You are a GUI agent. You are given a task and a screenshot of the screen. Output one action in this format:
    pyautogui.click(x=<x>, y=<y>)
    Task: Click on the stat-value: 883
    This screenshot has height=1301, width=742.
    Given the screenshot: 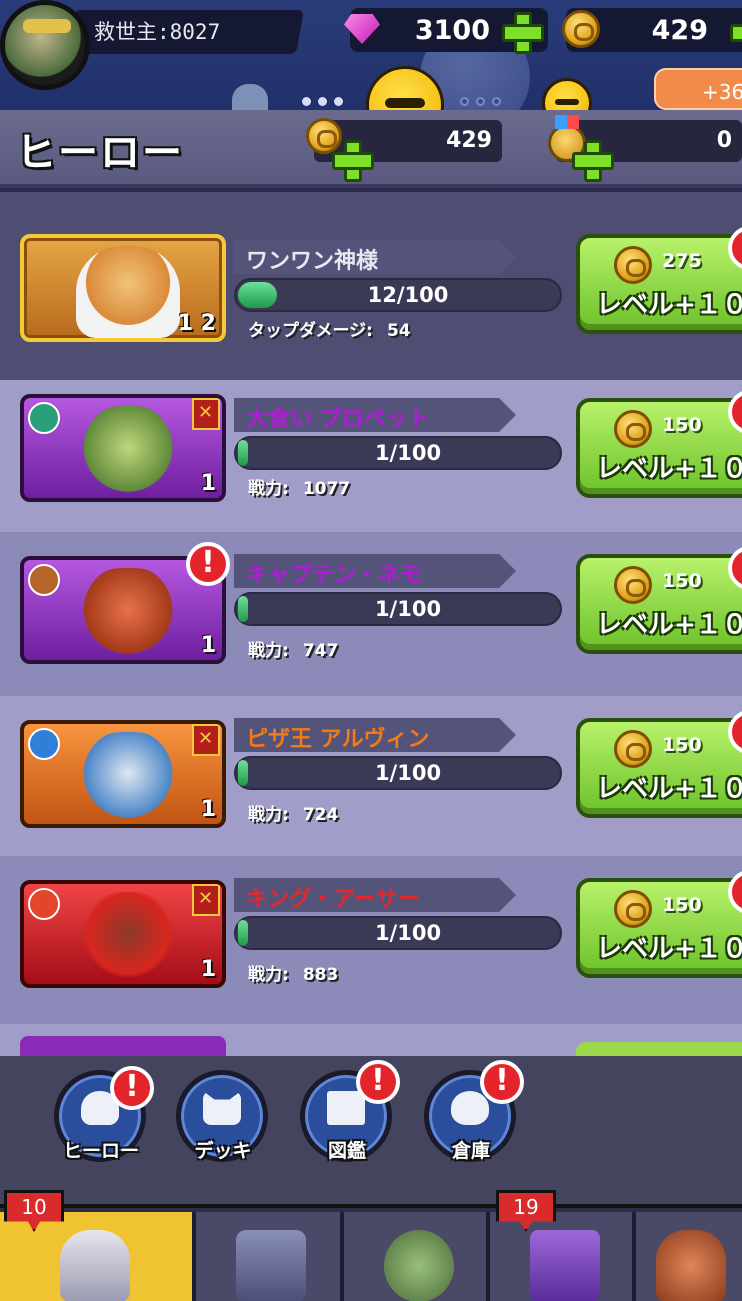 What is the action you would take?
    pyautogui.click(x=320, y=975)
    